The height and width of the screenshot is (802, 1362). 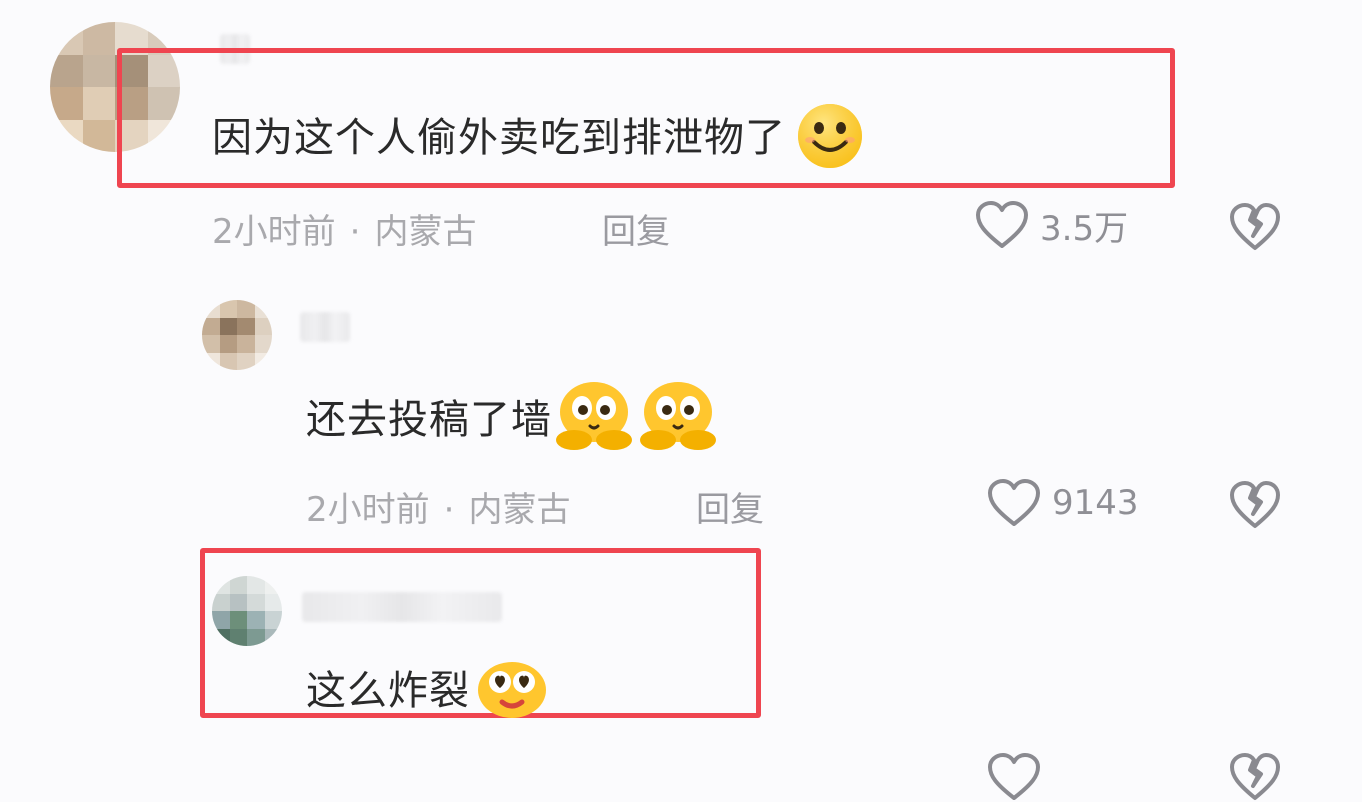 I want to click on comment-body: 这么炸裂, so click(x=428, y=687).